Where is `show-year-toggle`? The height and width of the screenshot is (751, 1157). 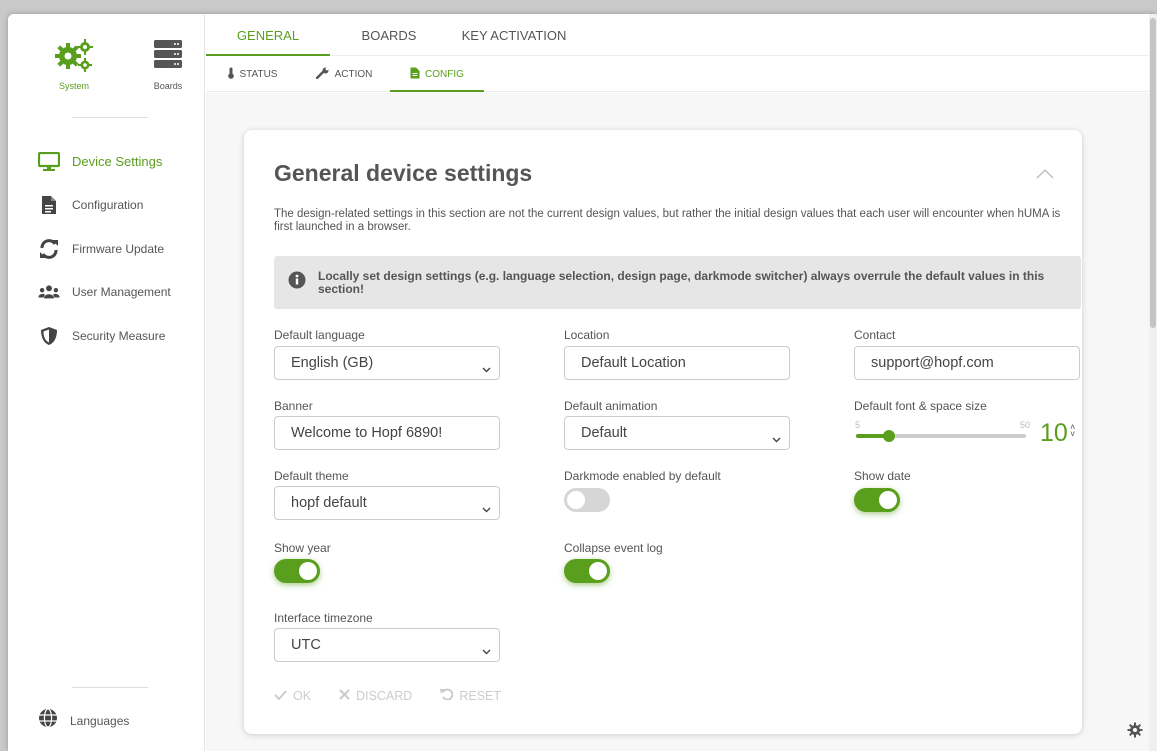
show-year-toggle is located at coordinates (297, 571).